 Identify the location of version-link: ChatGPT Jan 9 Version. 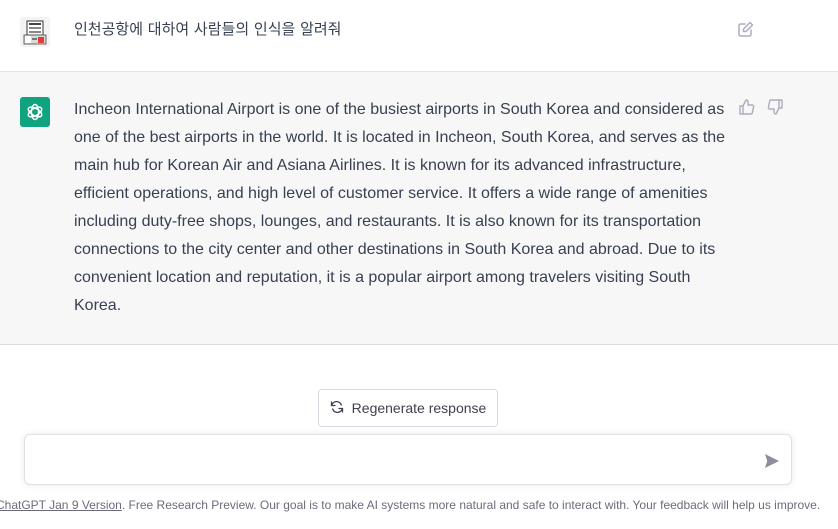
(61, 505).